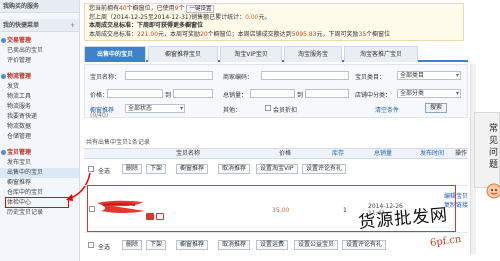  Describe the element at coordinates (39, 127) in the screenshot. I see `sidebar-item-logistics-data: 物流数据` at that location.